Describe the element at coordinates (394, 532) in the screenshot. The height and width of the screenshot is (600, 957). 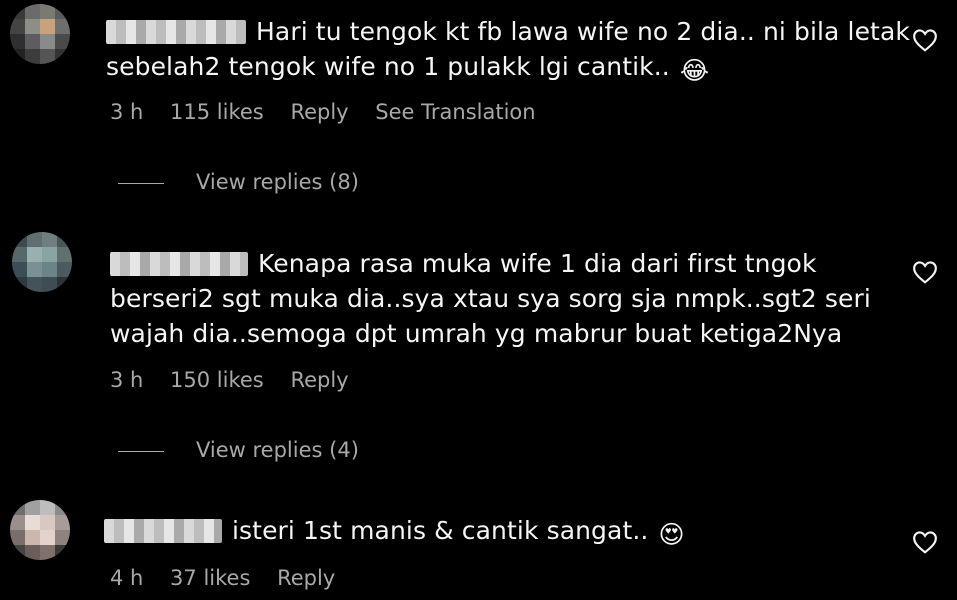
I see `comment-text: isteri 1st manis & cantik sangat.. 😍` at that location.